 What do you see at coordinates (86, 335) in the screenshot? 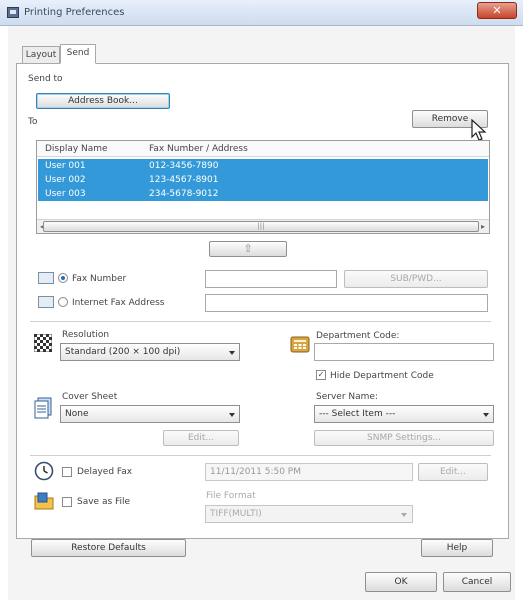
I see `resolution-label: Resolution` at bounding box center [86, 335].